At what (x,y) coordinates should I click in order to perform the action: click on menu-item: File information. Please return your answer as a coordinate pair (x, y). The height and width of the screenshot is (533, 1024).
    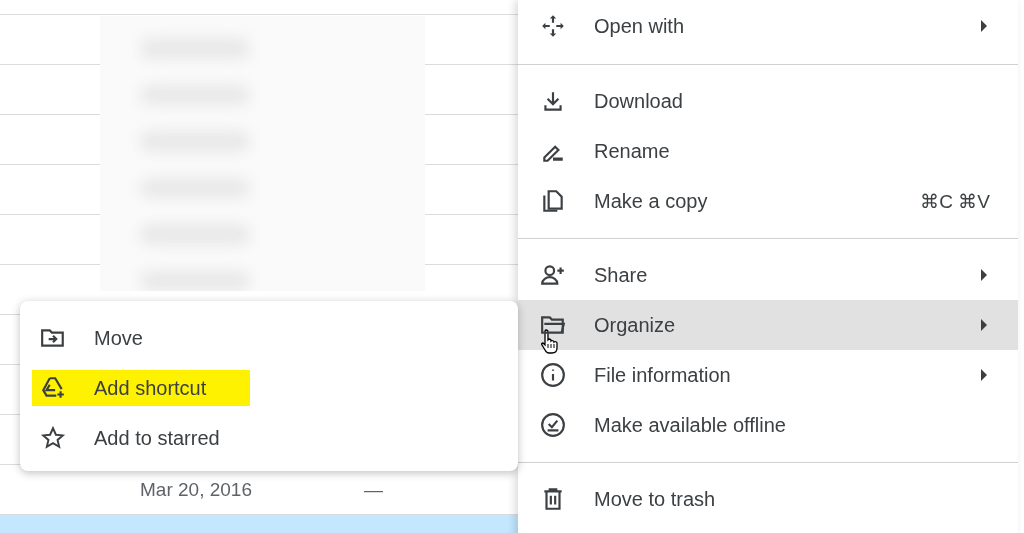
    Looking at the image, I should click on (768, 375).